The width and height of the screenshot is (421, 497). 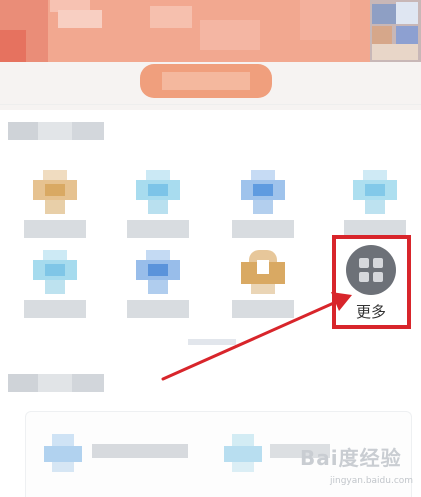 I want to click on watermark-url: jingyan.baidu.com, so click(x=372, y=481).